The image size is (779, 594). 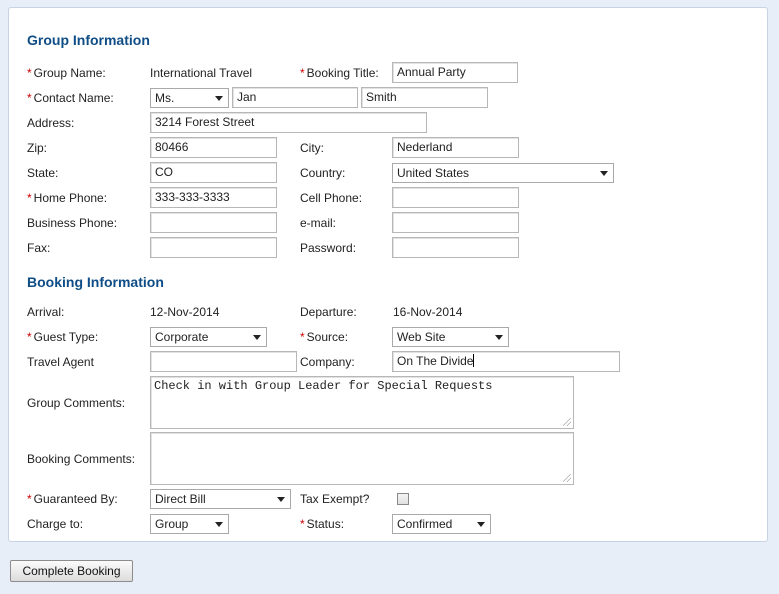 What do you see at coordinates (328, 312) in the screenshot?
I see `departure-label: Departure:` at bounding box center [328, 312].